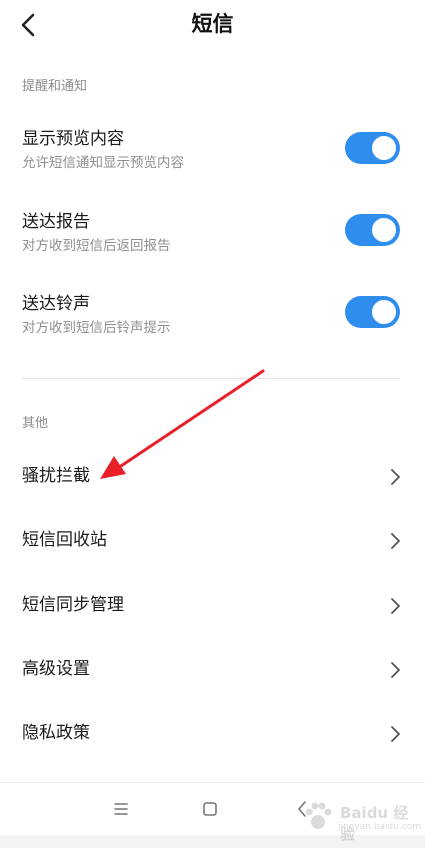 Image resolution: width=425 pixels, height=848 pixels. Describe the element at coordinates (212, 606) in the screenshot. I see `nav-item-sync-management: 短信同步管理` at that location.